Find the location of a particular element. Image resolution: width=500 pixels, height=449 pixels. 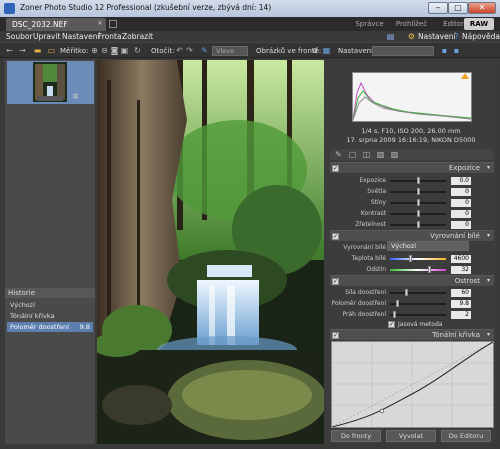

settings-dropdown is located at coordinates (403, 51).